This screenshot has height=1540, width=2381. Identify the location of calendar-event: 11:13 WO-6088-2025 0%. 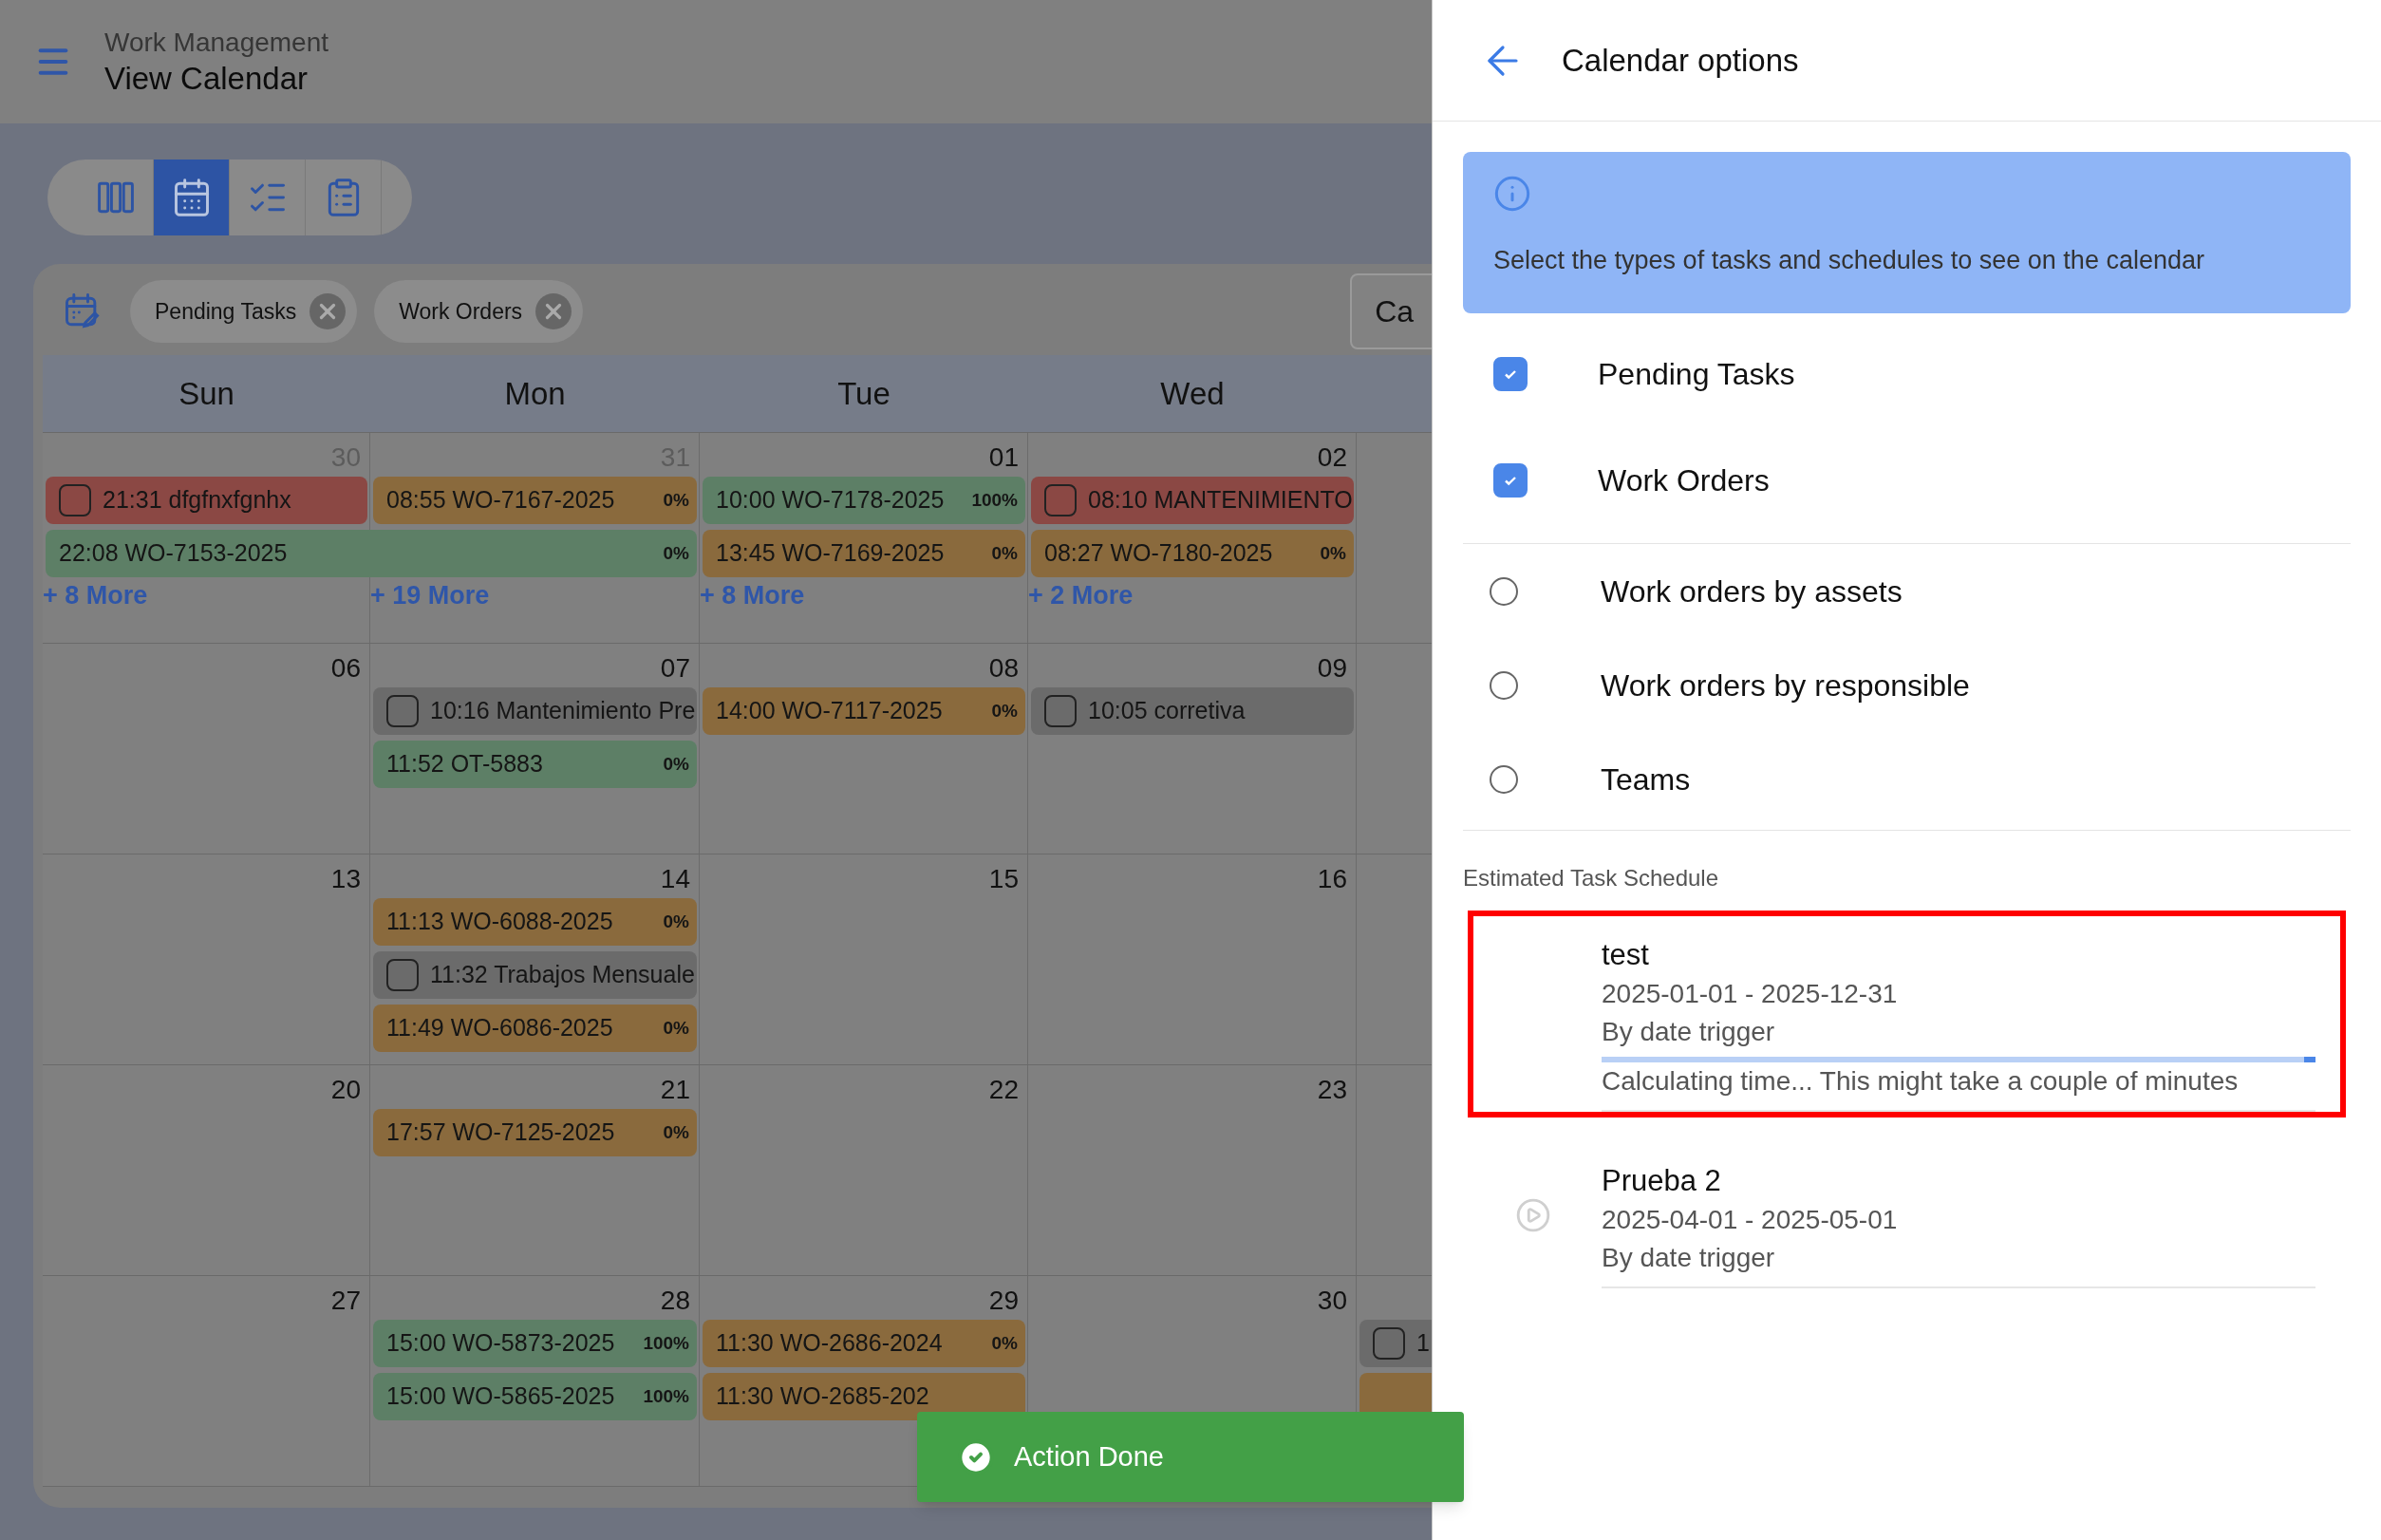
(535, 922).